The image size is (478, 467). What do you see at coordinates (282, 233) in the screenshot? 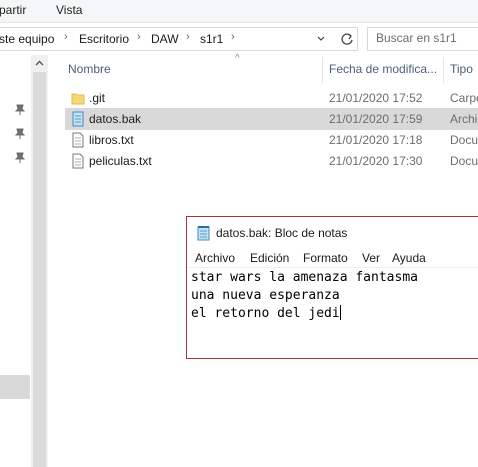
I see `notepad-title: datos.bak: Bloc de notas` at bounding box center [282, 233].